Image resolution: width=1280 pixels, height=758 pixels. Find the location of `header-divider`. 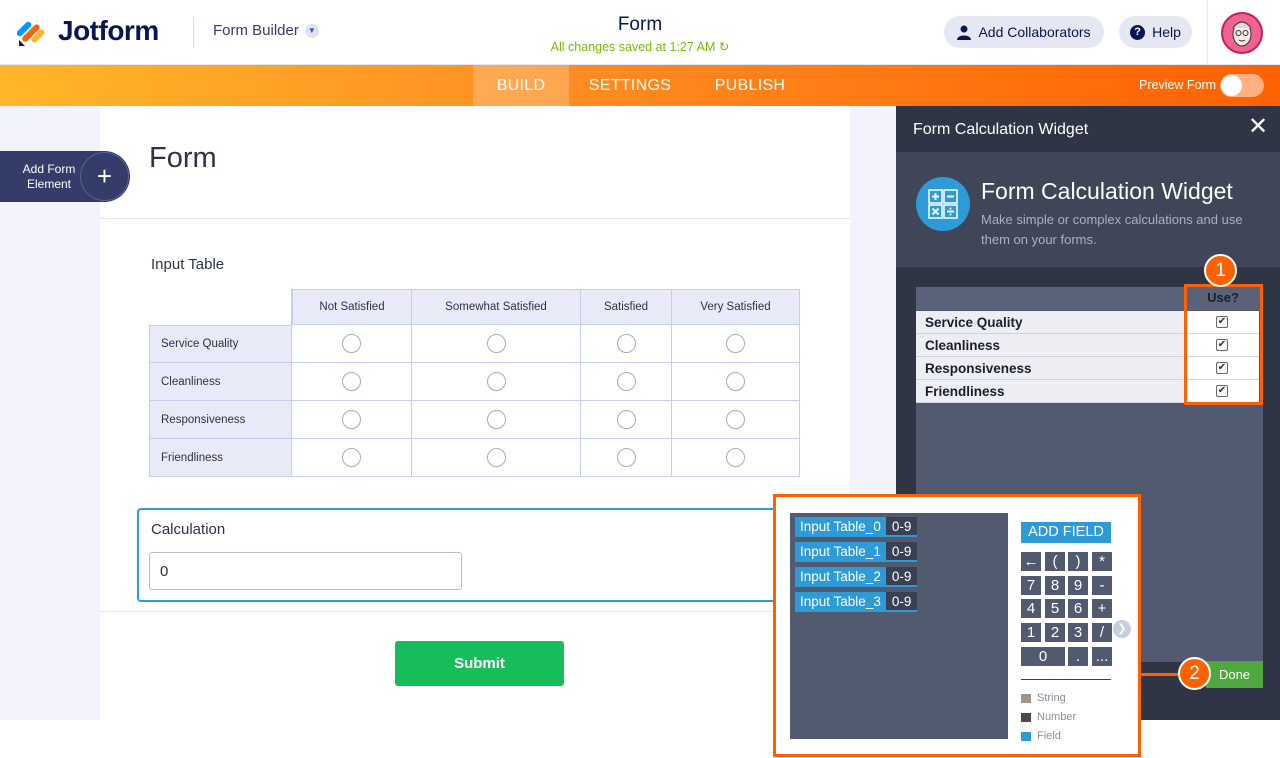

header-divider is located at coordinates (1207, 32).